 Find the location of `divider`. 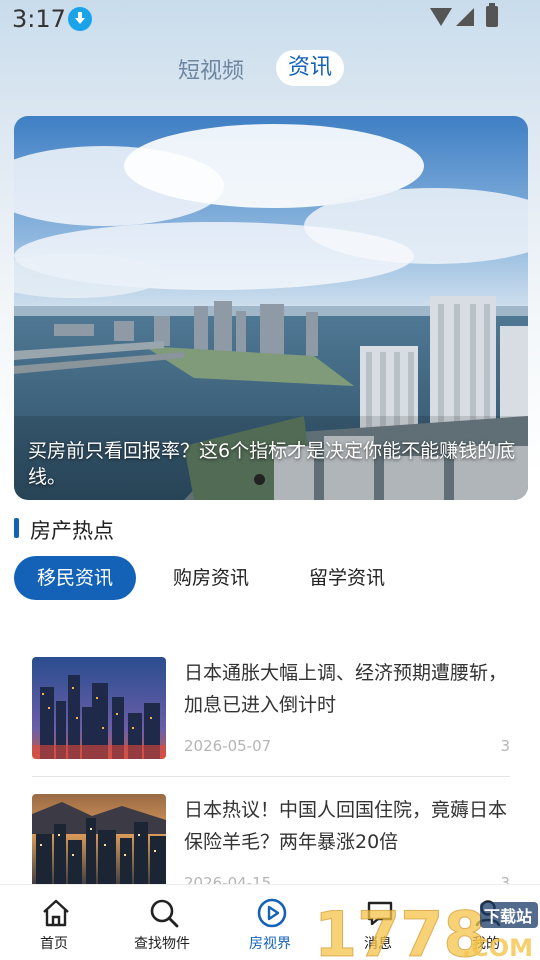

divider is located at coordinates (271, 776).